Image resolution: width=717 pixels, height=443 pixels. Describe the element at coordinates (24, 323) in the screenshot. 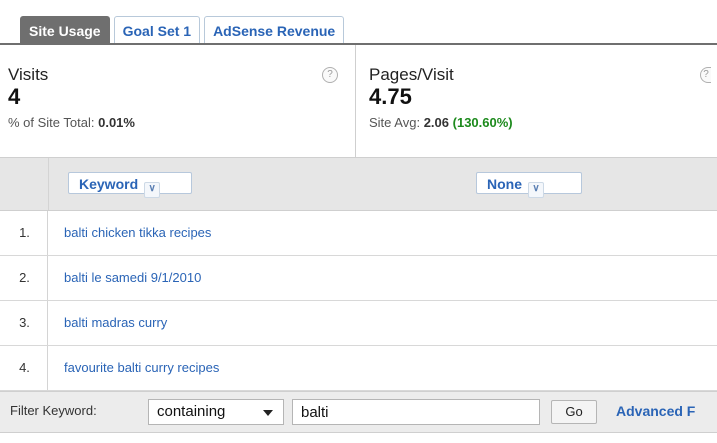

I see `row-number: 3.` at that location.